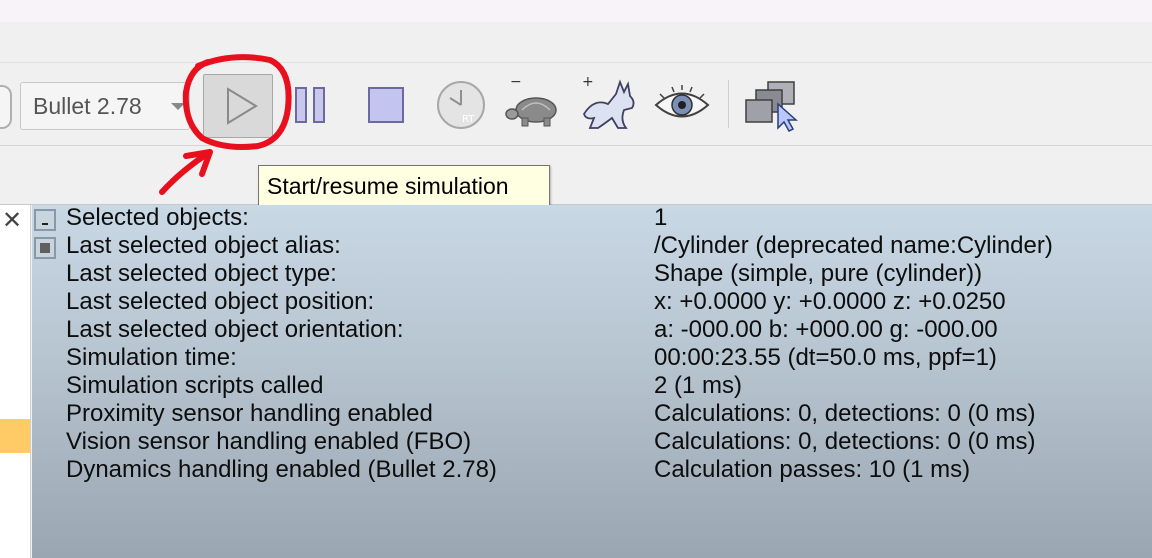 This screenshot has width=1152, height=558. Describe the element at coordinates (269, 441) in the screenshot. I see `info-label: Vision sensor handling enabled (FBO)` at that location.